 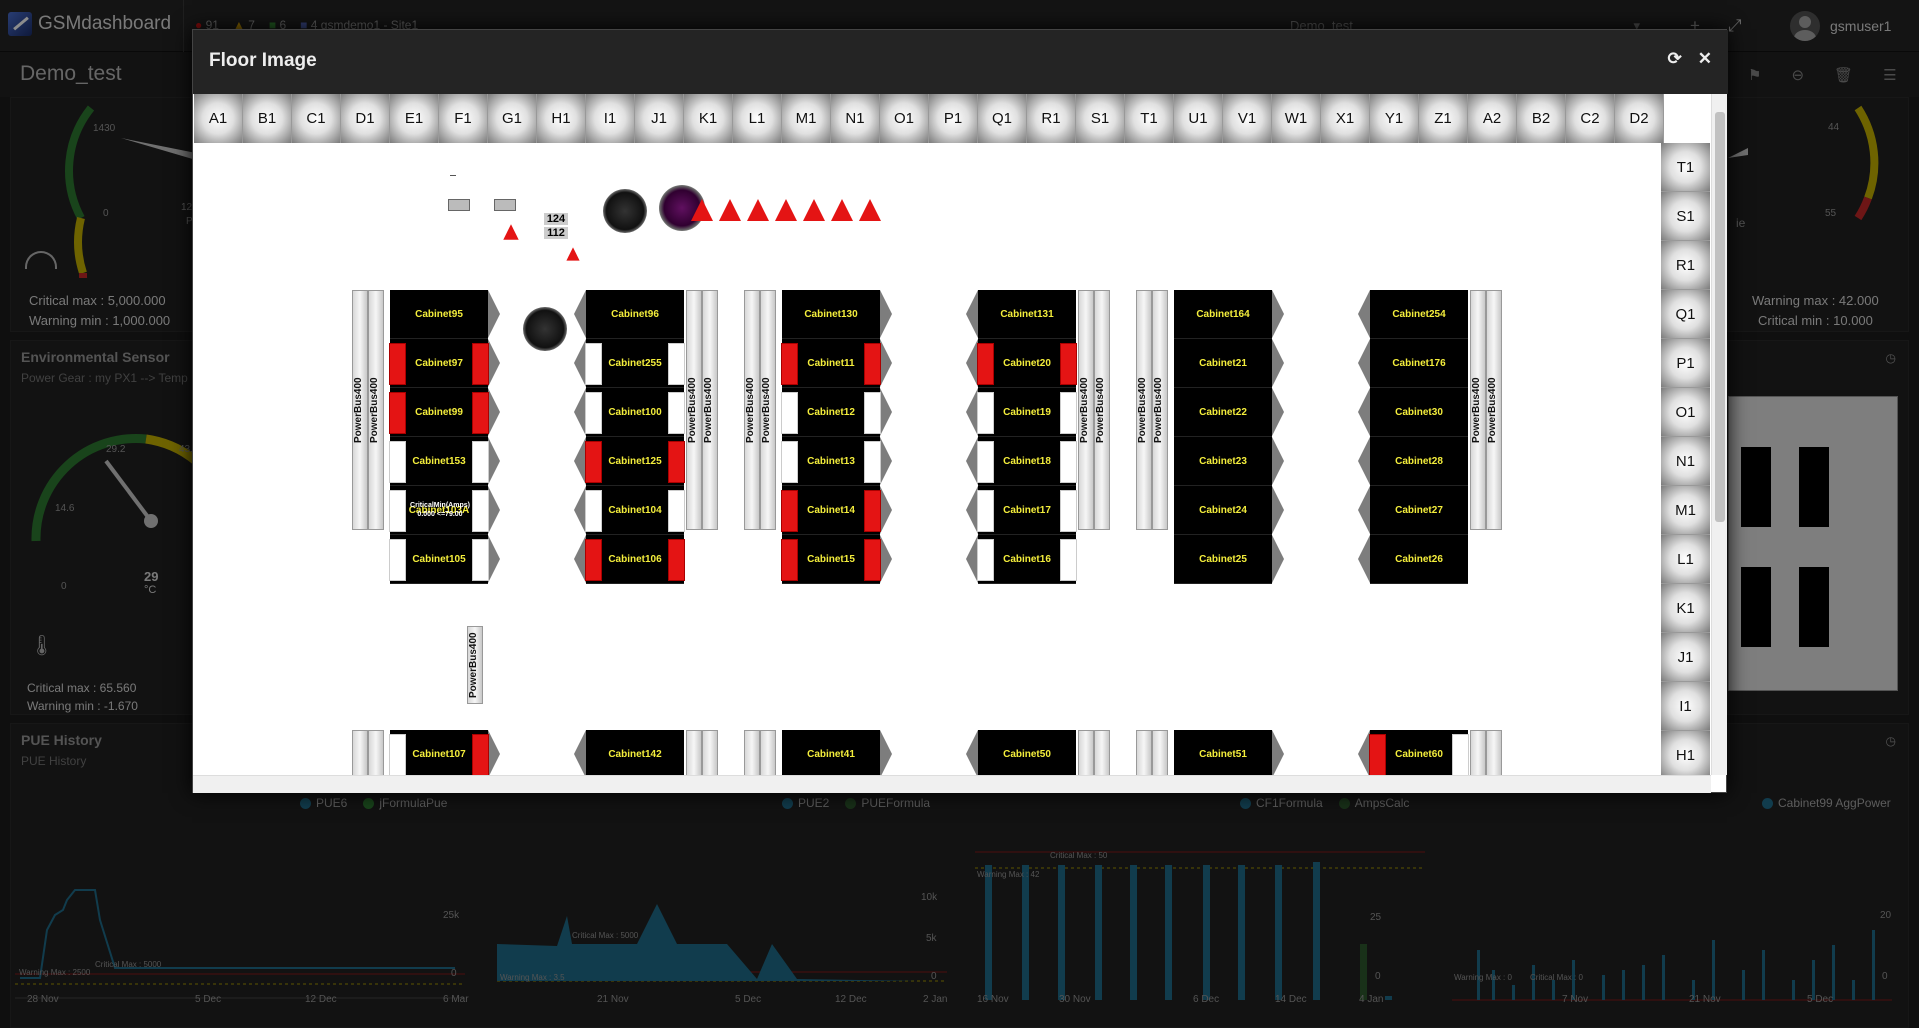 What do you see at coordinates (635, 752) in the screenshot?
I see `cabinet: Cabinet142` at bounding box center [635, 752].